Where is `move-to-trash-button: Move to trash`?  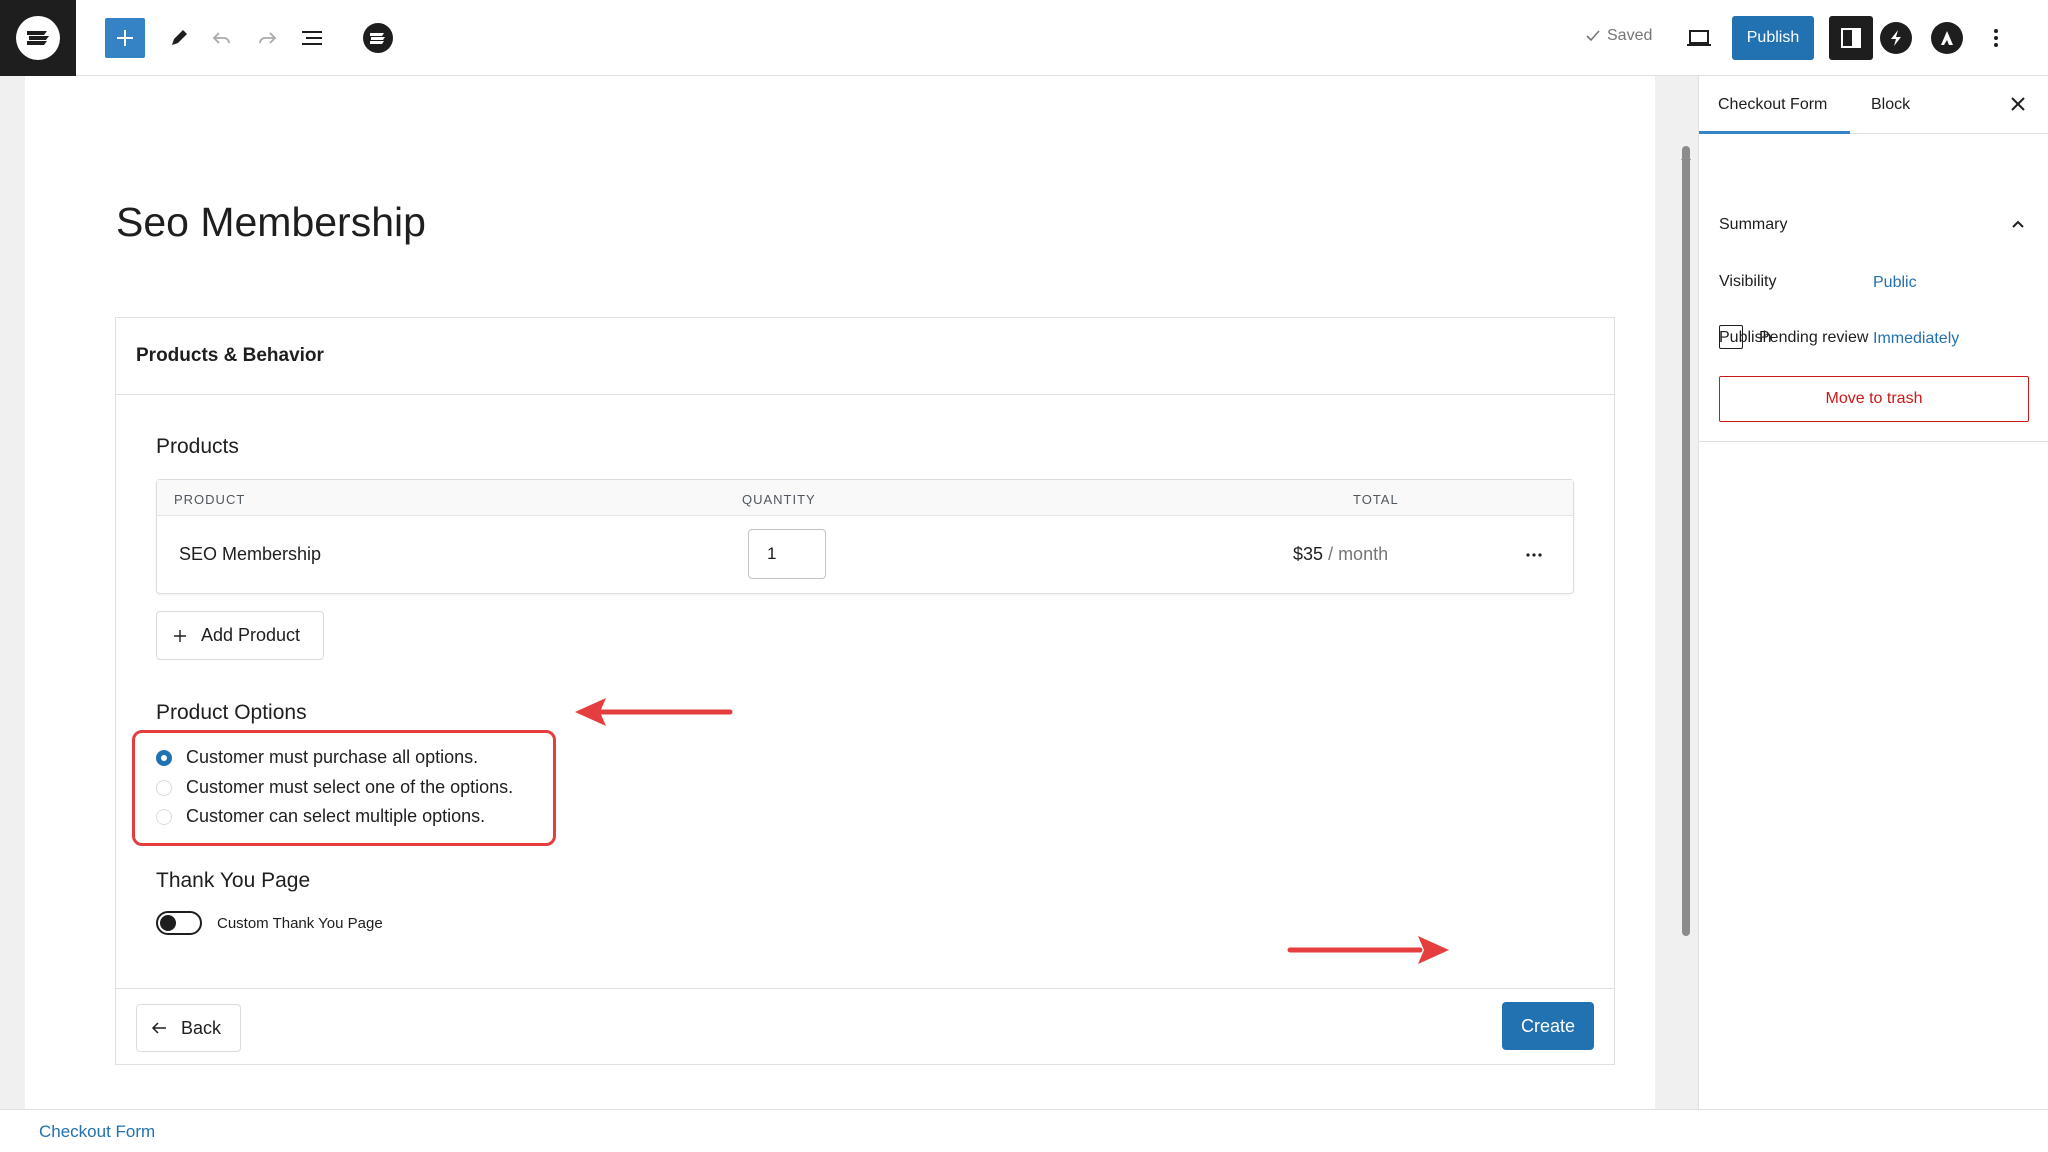 move-to-trash-button: Move to trash is located at coordinates (1874, 399).